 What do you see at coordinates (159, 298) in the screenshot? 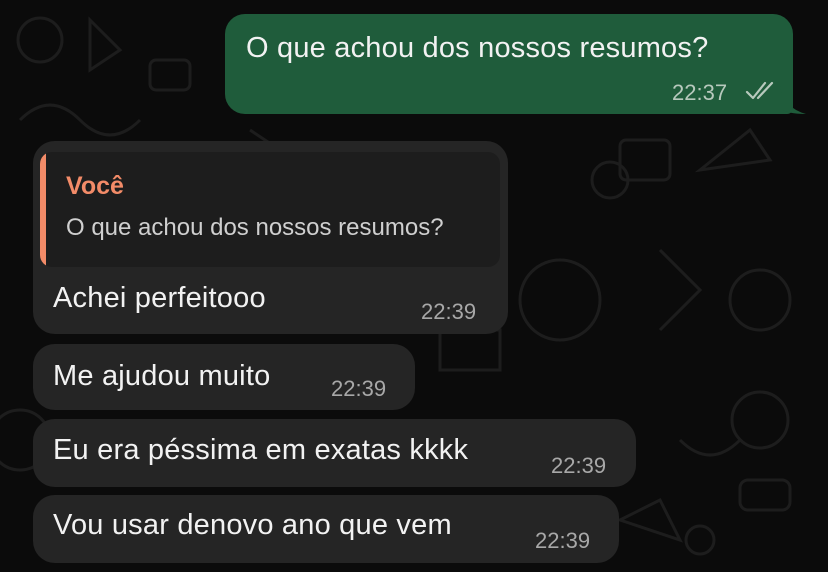
I see `message-text: Achei perfeitooo` at bounding box center [159, 298].